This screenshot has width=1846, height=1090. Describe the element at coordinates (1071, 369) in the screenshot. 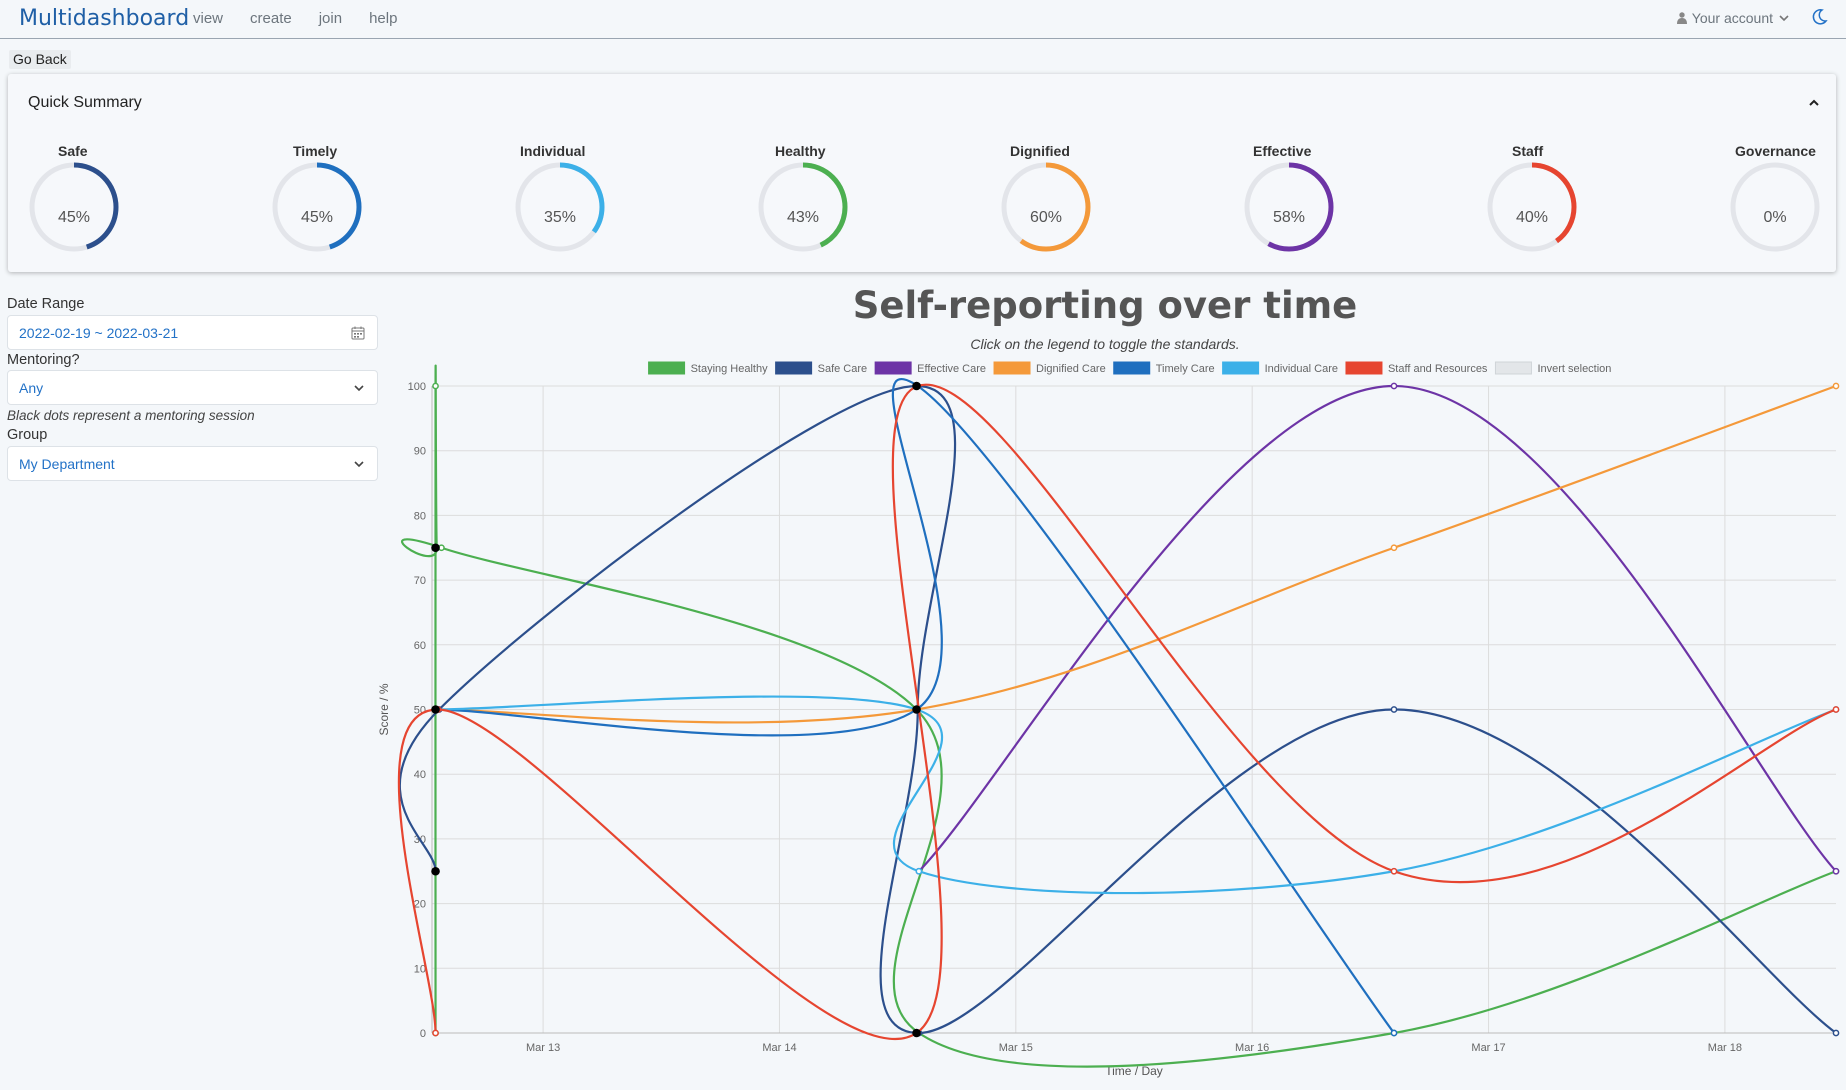

I see `svg-text: Dignified Care` at that location.